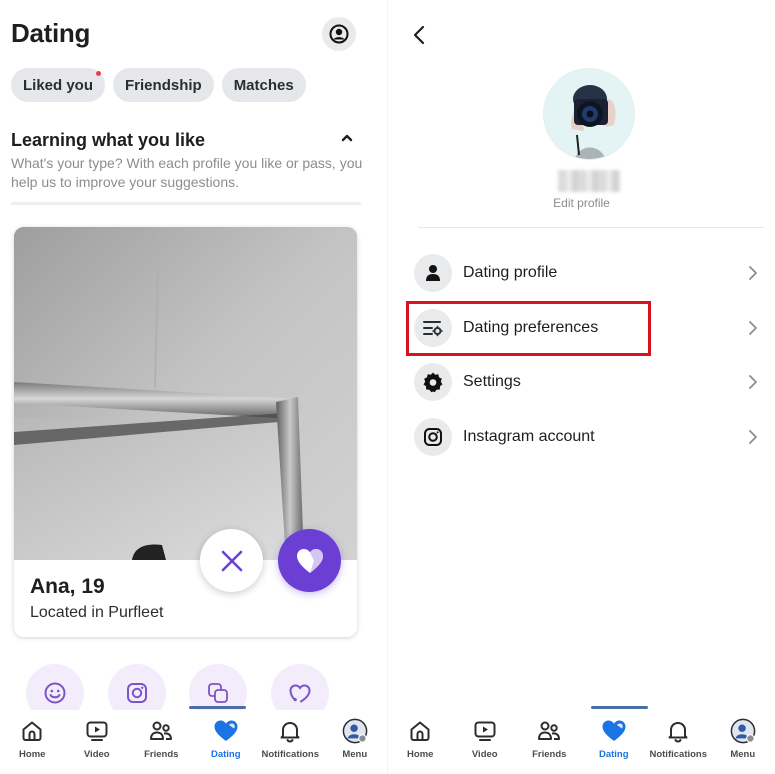 This screenshot has width=775, height=774. Describe the element at coordinates (581, 203) in the screenshot. I see `edit-profile-link: Edit profile` at that location.